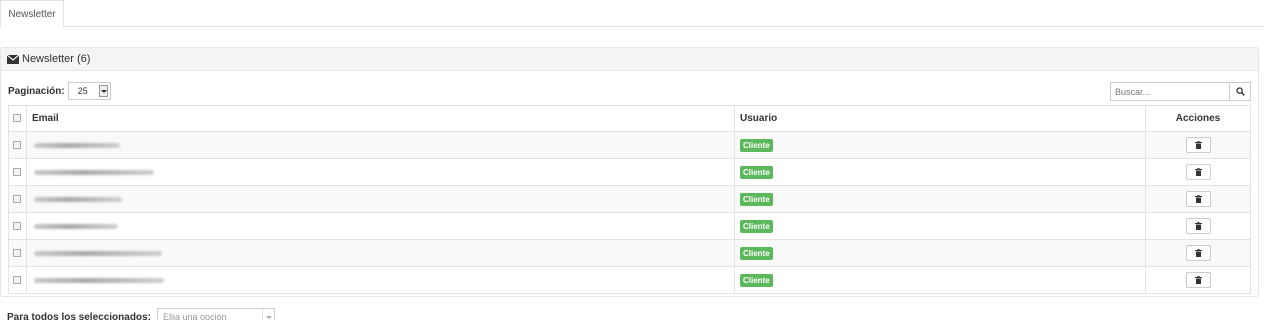 The width and height of the screenshot is (1264, 320). I want to click on header-checkbox-cell, so click(17, 118).